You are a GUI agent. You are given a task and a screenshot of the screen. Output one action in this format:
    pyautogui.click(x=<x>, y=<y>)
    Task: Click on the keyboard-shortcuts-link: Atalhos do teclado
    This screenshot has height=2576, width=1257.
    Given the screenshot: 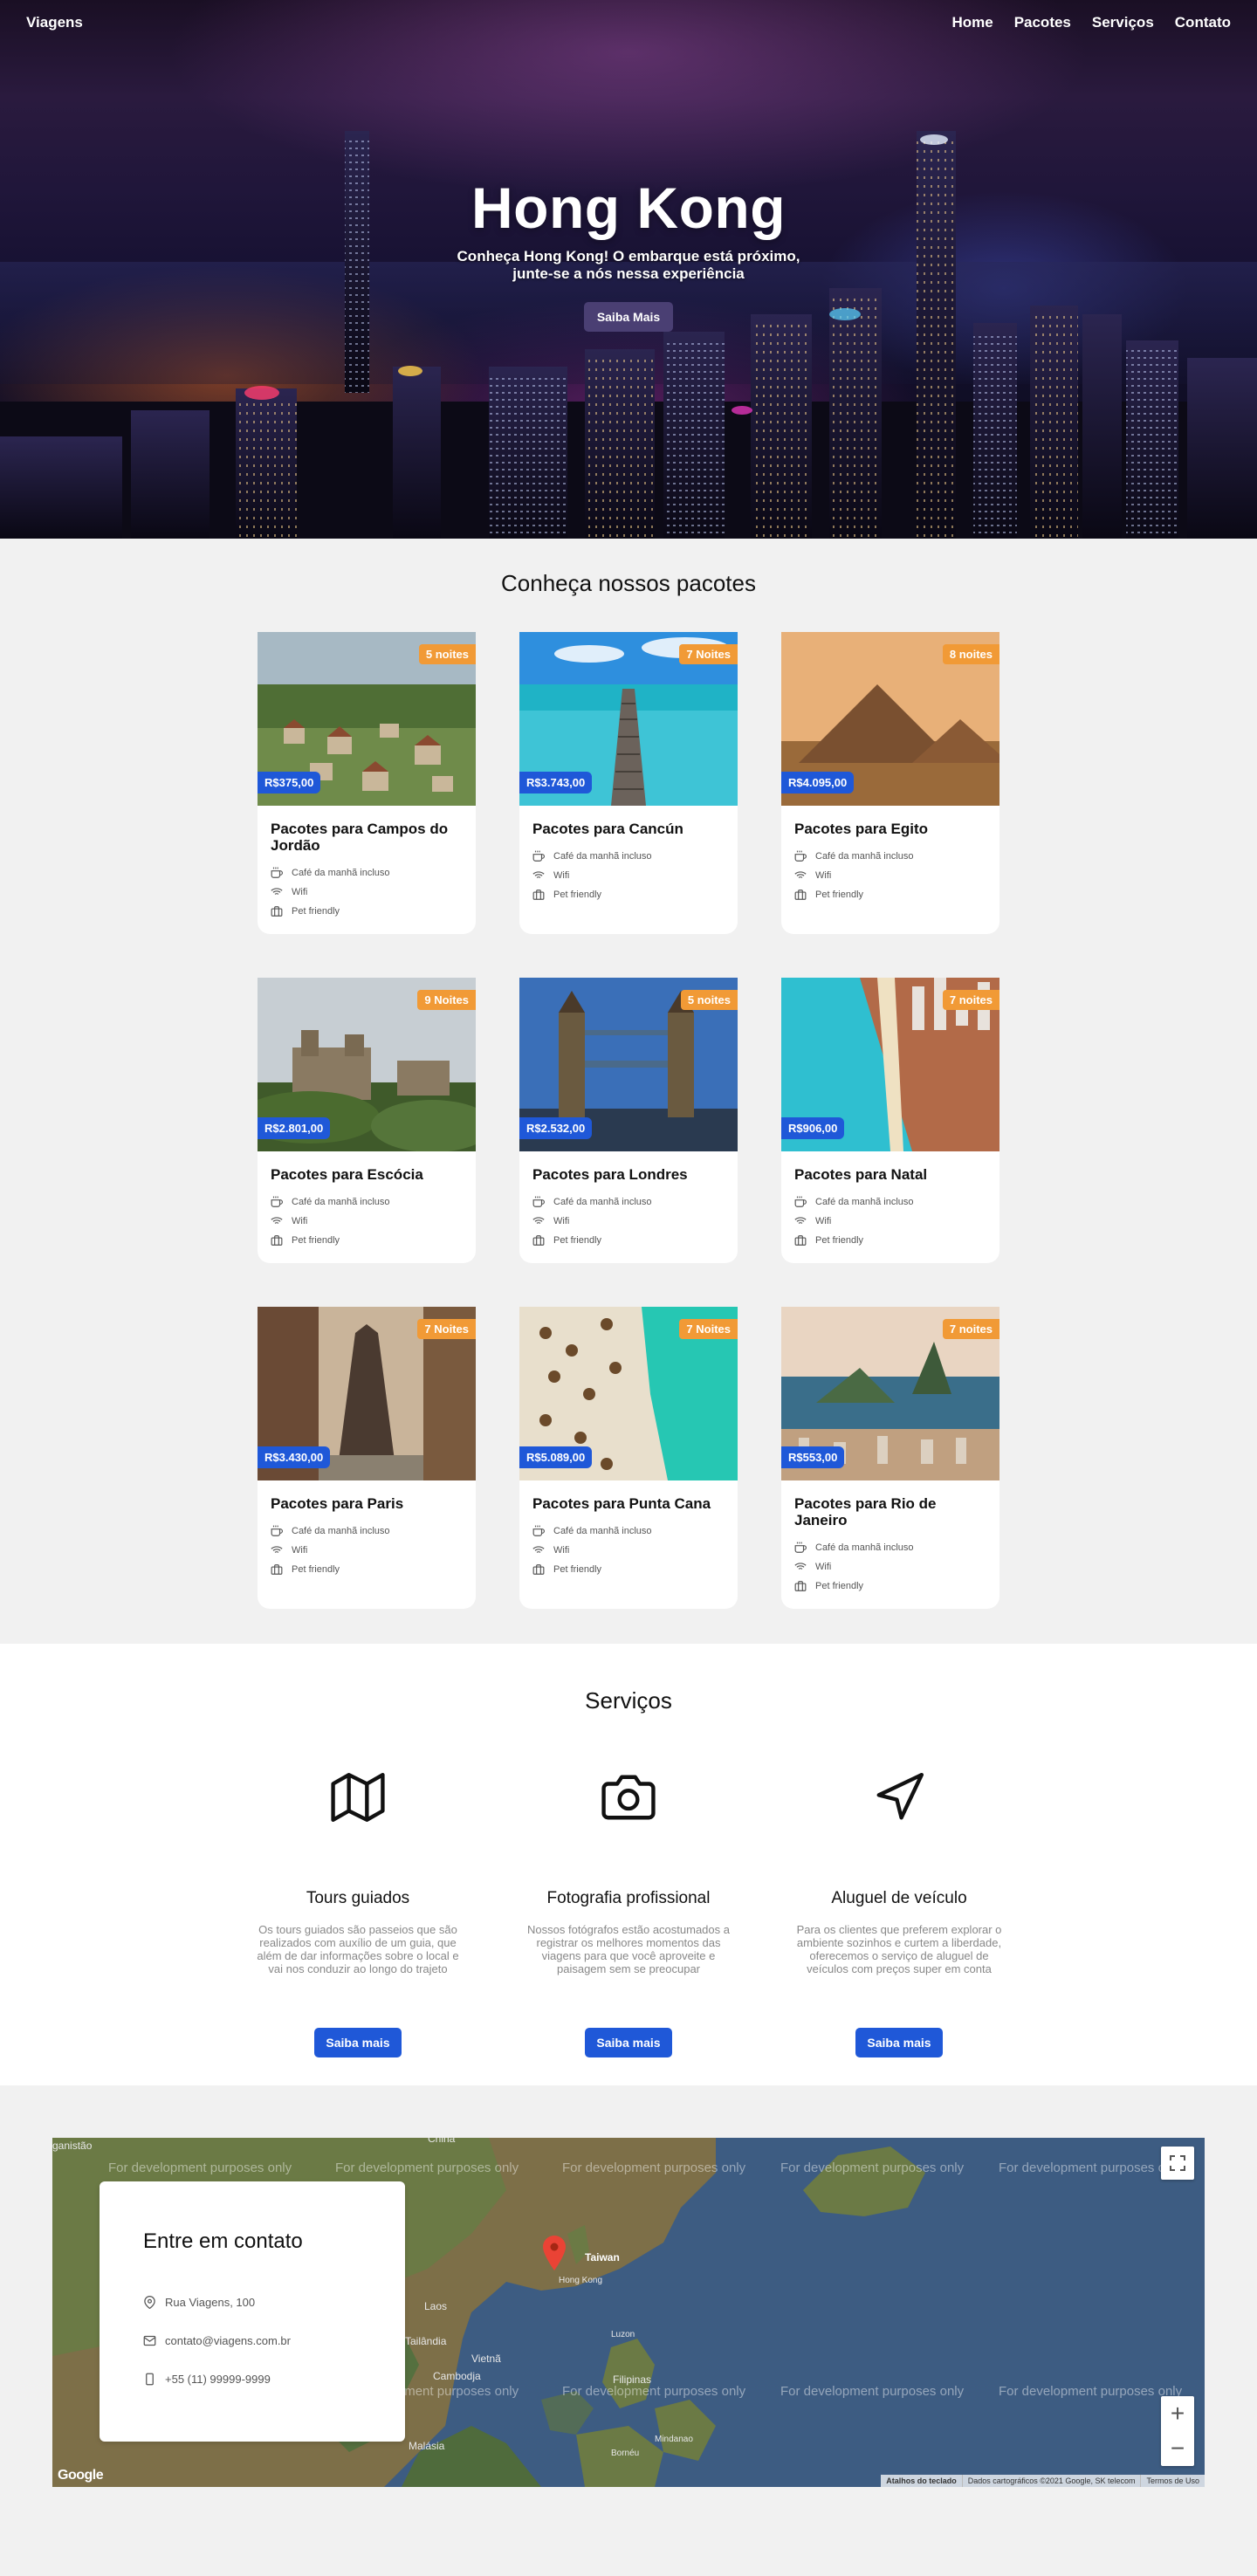 What is the action you would take?
    pyautogui.click(x=921, y=2481)
    